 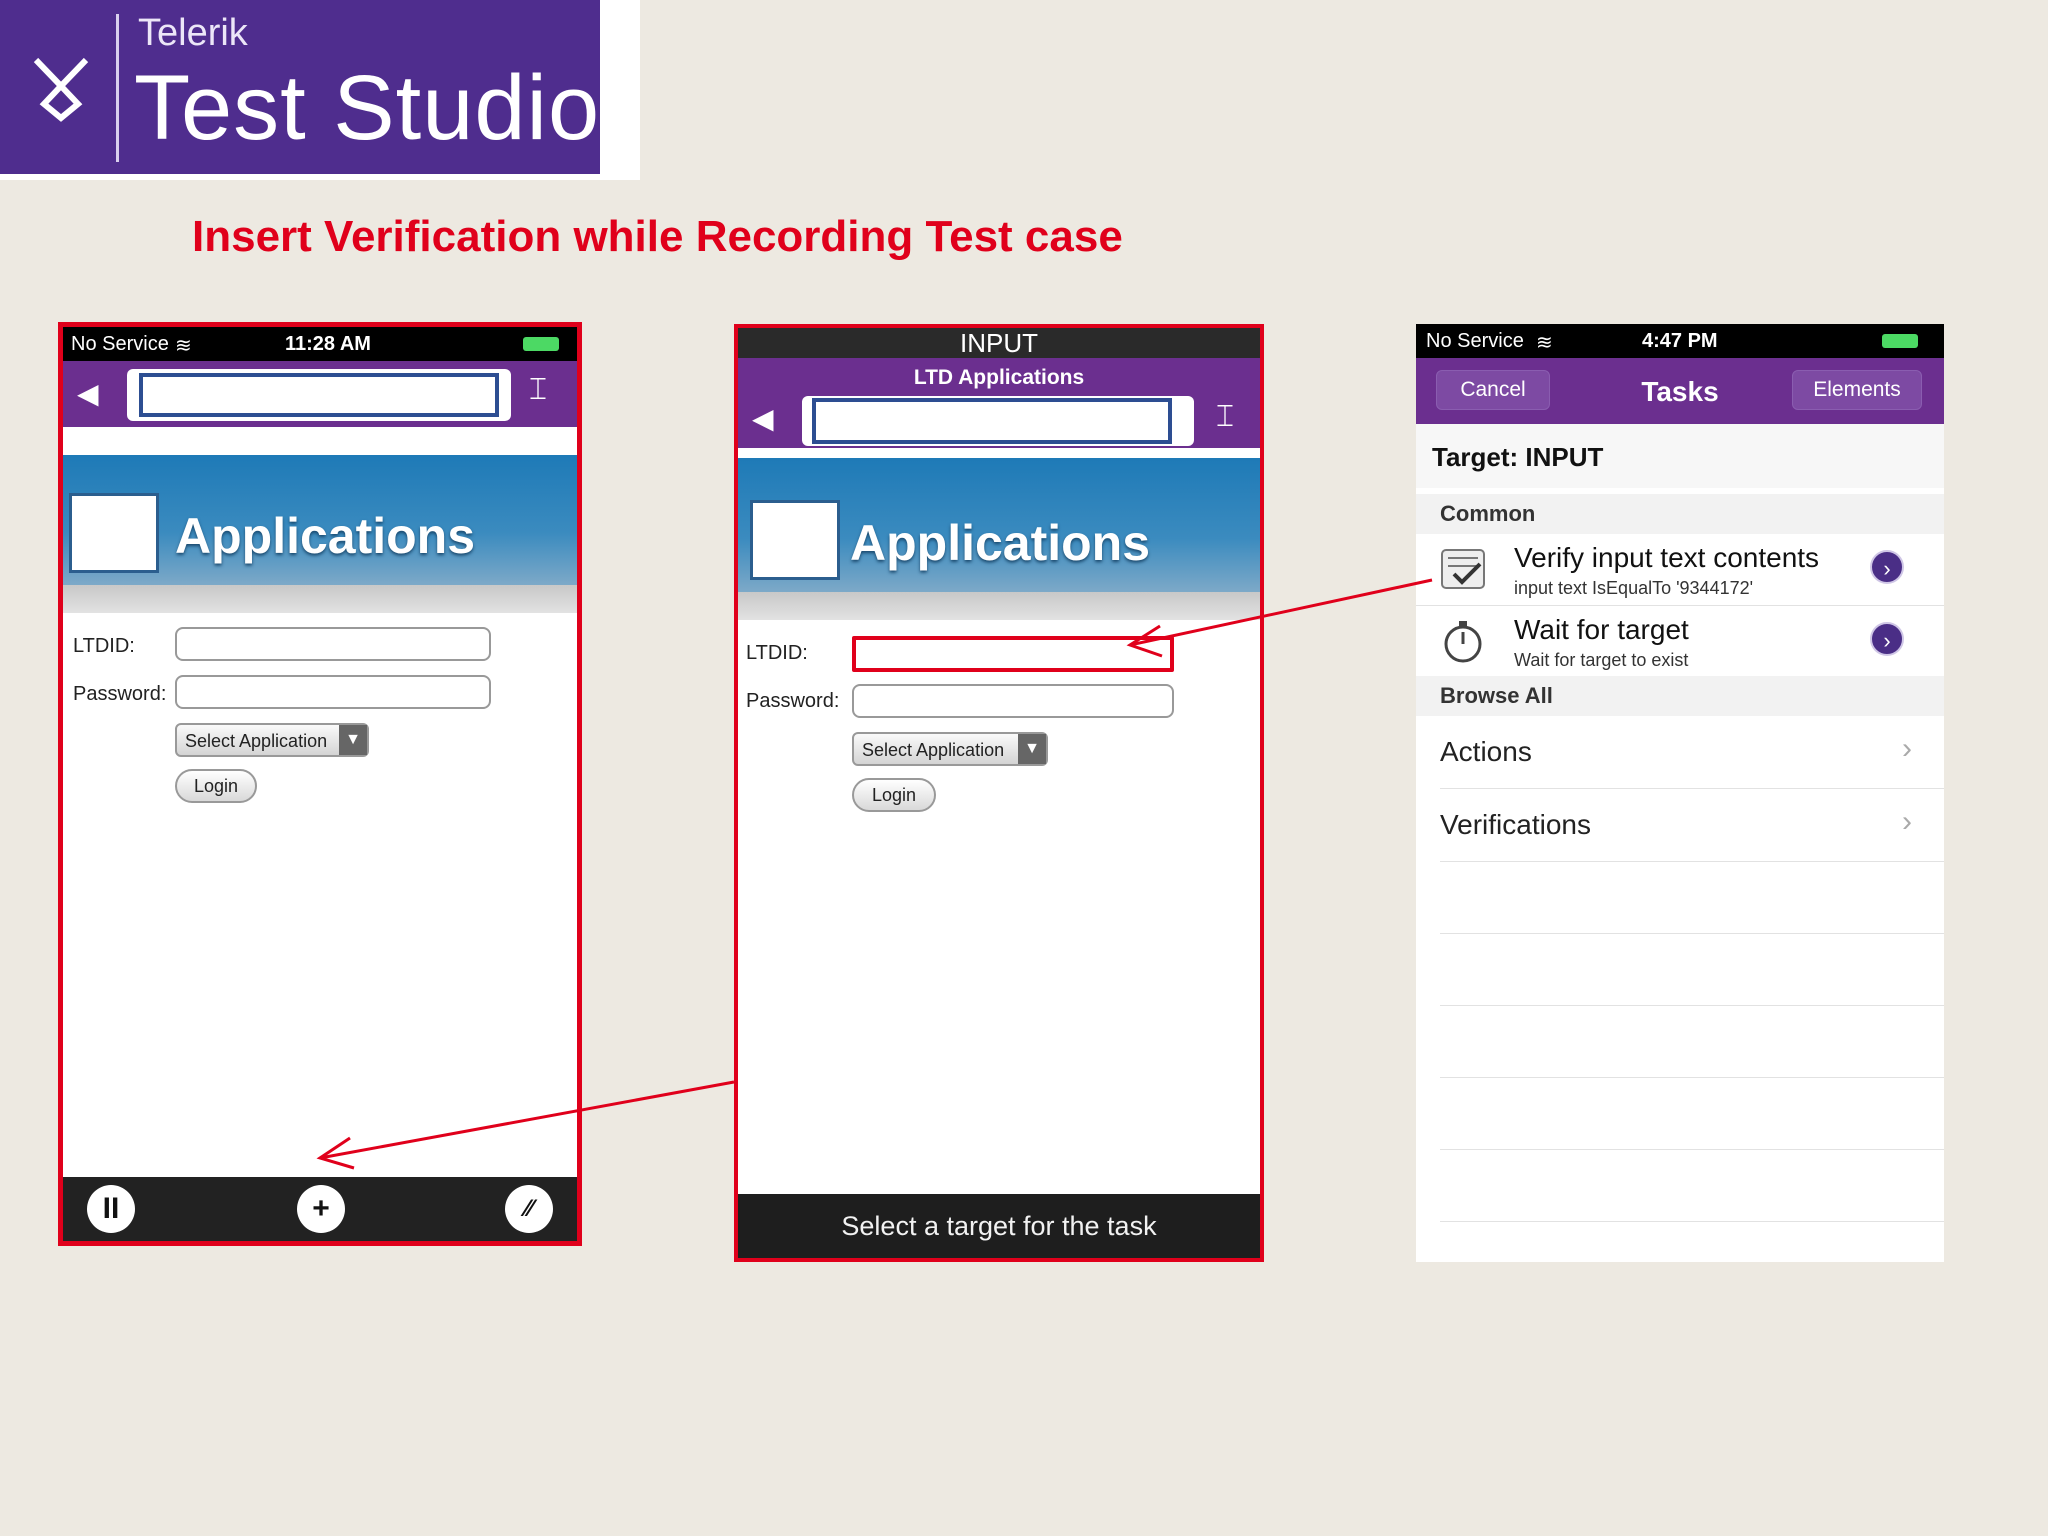 I want to click on arrow-to-add-button, so click(x=525, y=1125).